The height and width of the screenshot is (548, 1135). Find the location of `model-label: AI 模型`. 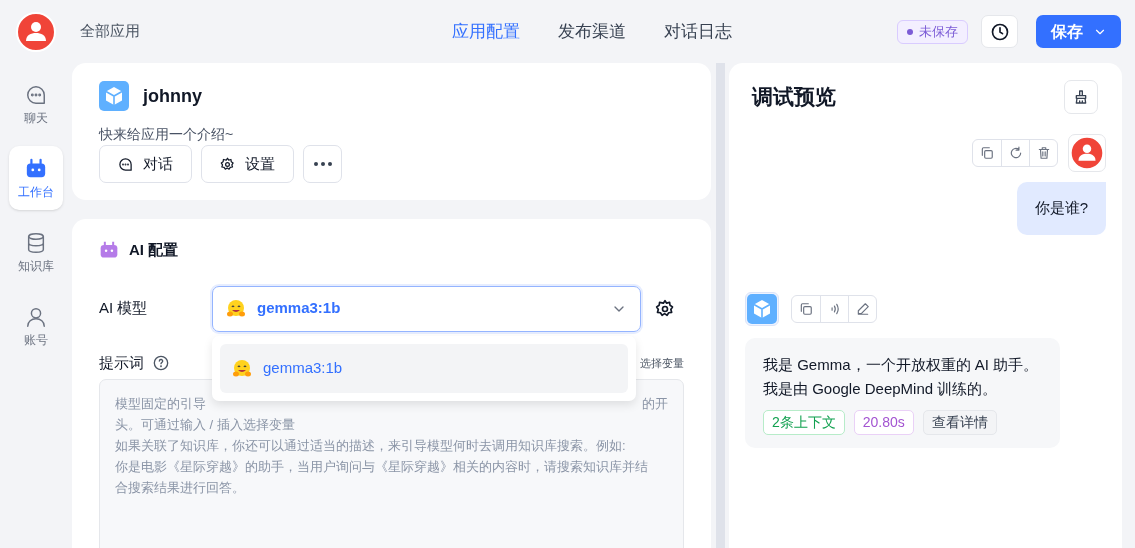

model-label: AI 模型 is located at coordinates (124, 308).